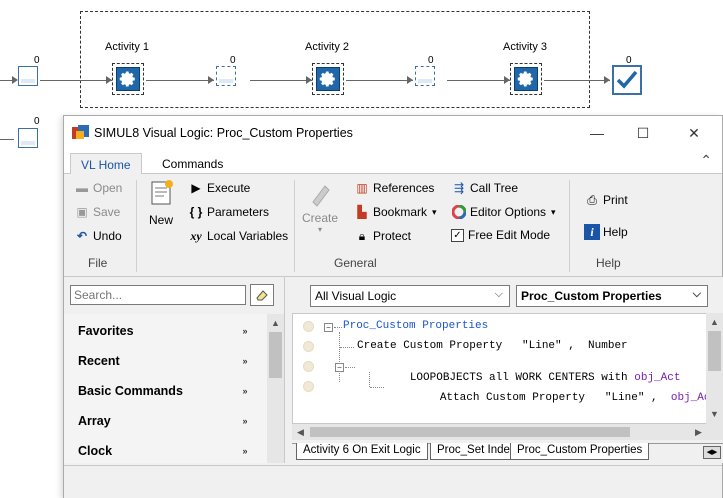 The image size is (723, 498). Describe the element at coordinates (82, 212) in the screenshot. I see `save-icon: ▣` at that location.